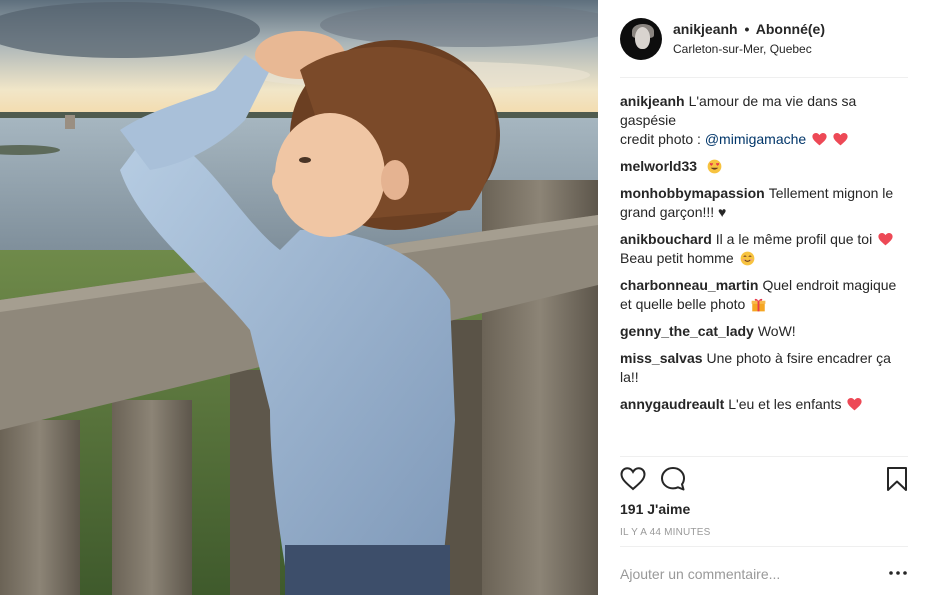 This screenshot has width=925, height=595. What do you see at coordinates (764, 166) in the screenshot?
I see `comment-item: melworld33` at bounding box center [764, 166].